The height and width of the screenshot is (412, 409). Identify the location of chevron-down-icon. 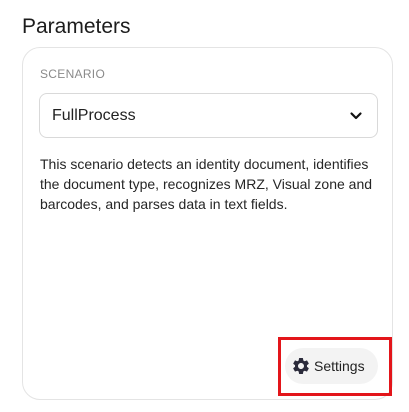
(356, 116).